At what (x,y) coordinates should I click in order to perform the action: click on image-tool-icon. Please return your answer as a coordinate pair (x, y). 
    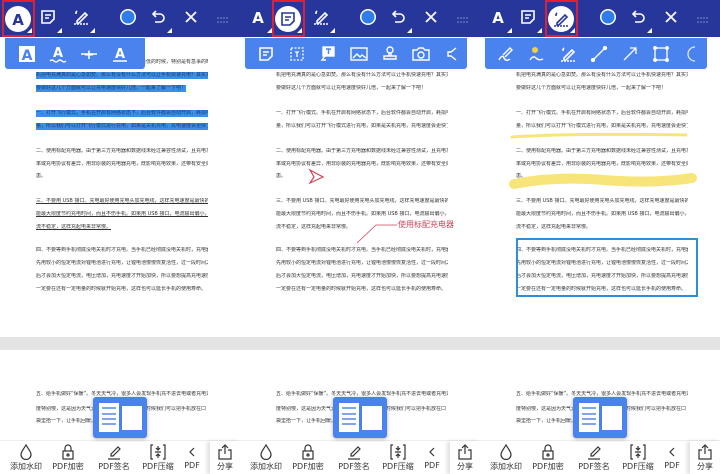
    Looking at the image, I should click on (359, 54).